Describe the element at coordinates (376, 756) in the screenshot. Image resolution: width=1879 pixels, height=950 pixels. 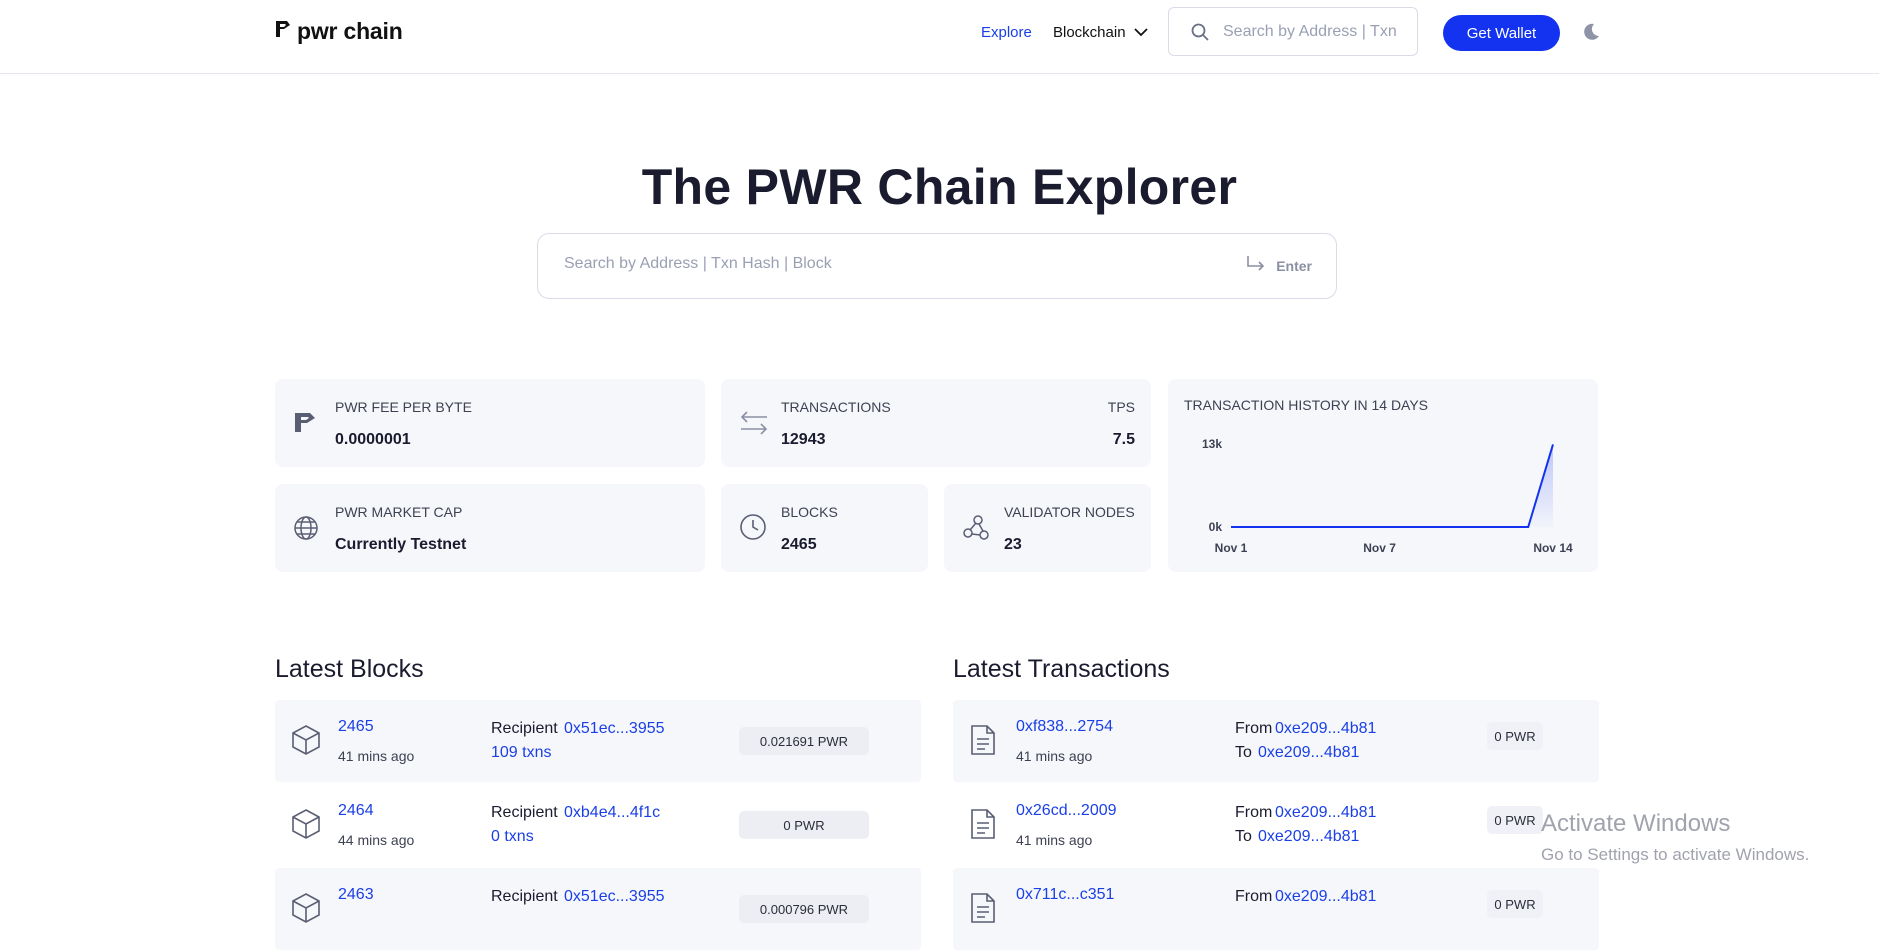
I see `block-age: 41 mins ago` at that location.